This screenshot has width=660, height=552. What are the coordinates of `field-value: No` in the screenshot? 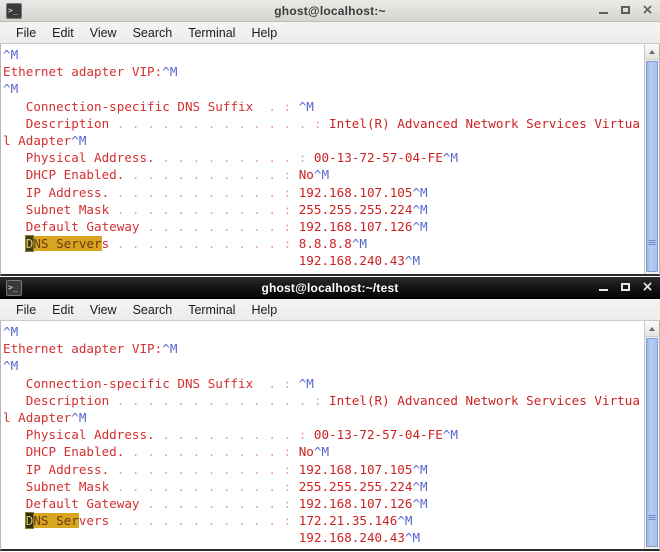 It's located at (306, 175).